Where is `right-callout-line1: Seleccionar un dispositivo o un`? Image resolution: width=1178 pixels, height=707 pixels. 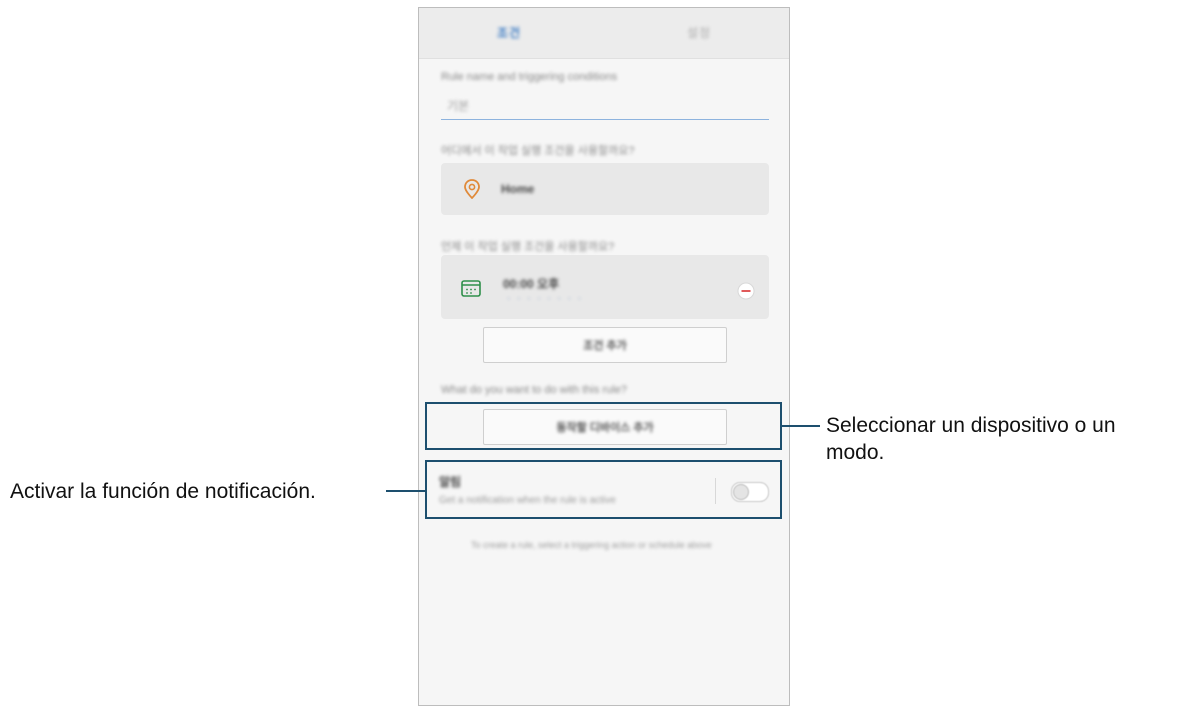
right-callout-line1: Seleccionar un dispositivo o un is located at coordinates (971, 425).